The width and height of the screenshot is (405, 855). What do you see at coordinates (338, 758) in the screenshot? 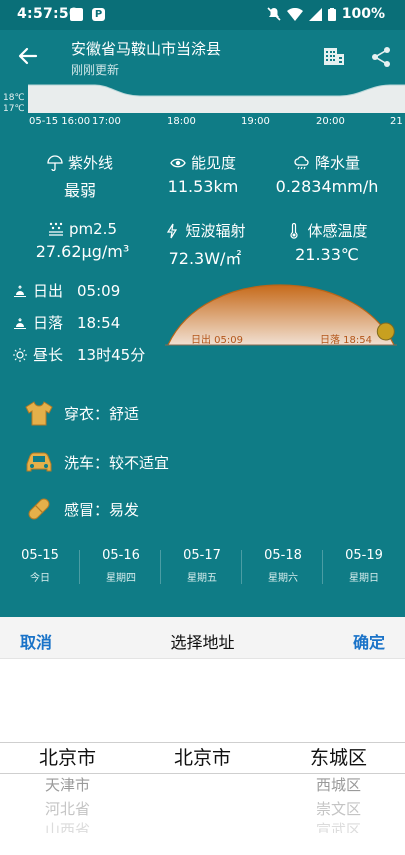
I see `district-selected: 东城区` at bounding box center [338, 758].